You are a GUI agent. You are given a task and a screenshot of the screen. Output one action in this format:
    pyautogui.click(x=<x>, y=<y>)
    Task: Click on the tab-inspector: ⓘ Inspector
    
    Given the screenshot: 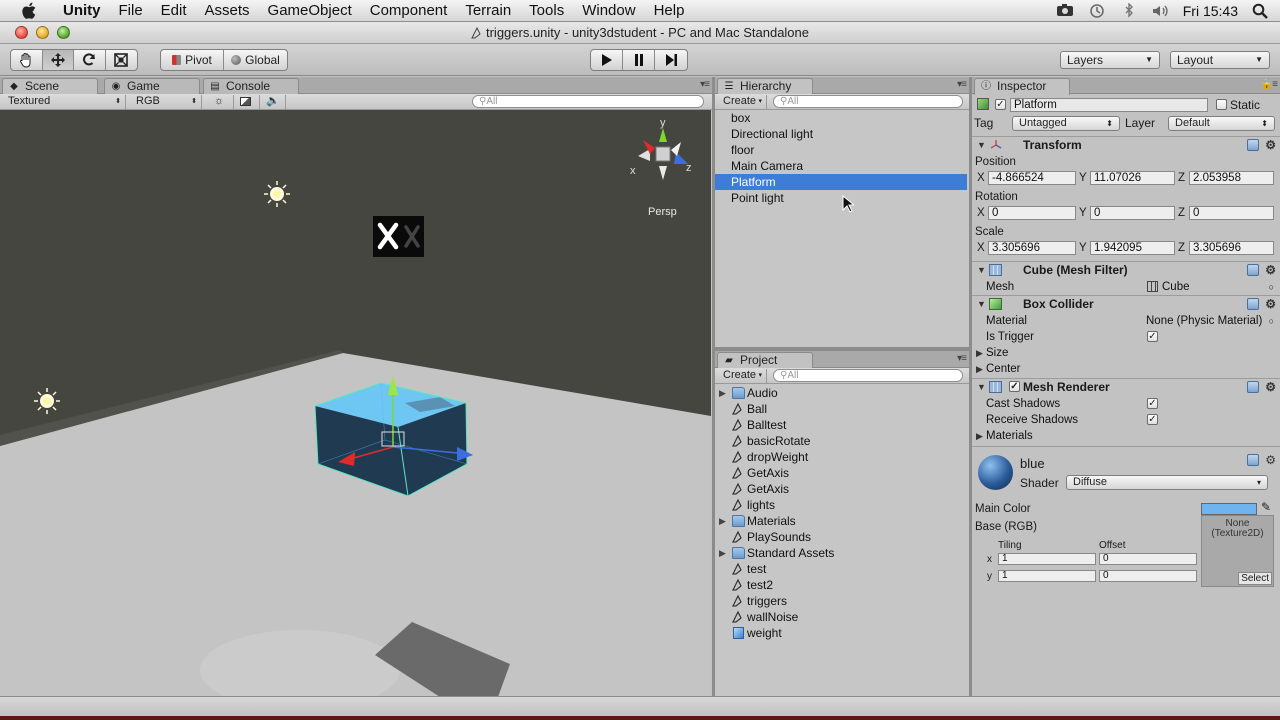 What is the action you would take?
    pyautogui.click(x=1022, y=86)
    